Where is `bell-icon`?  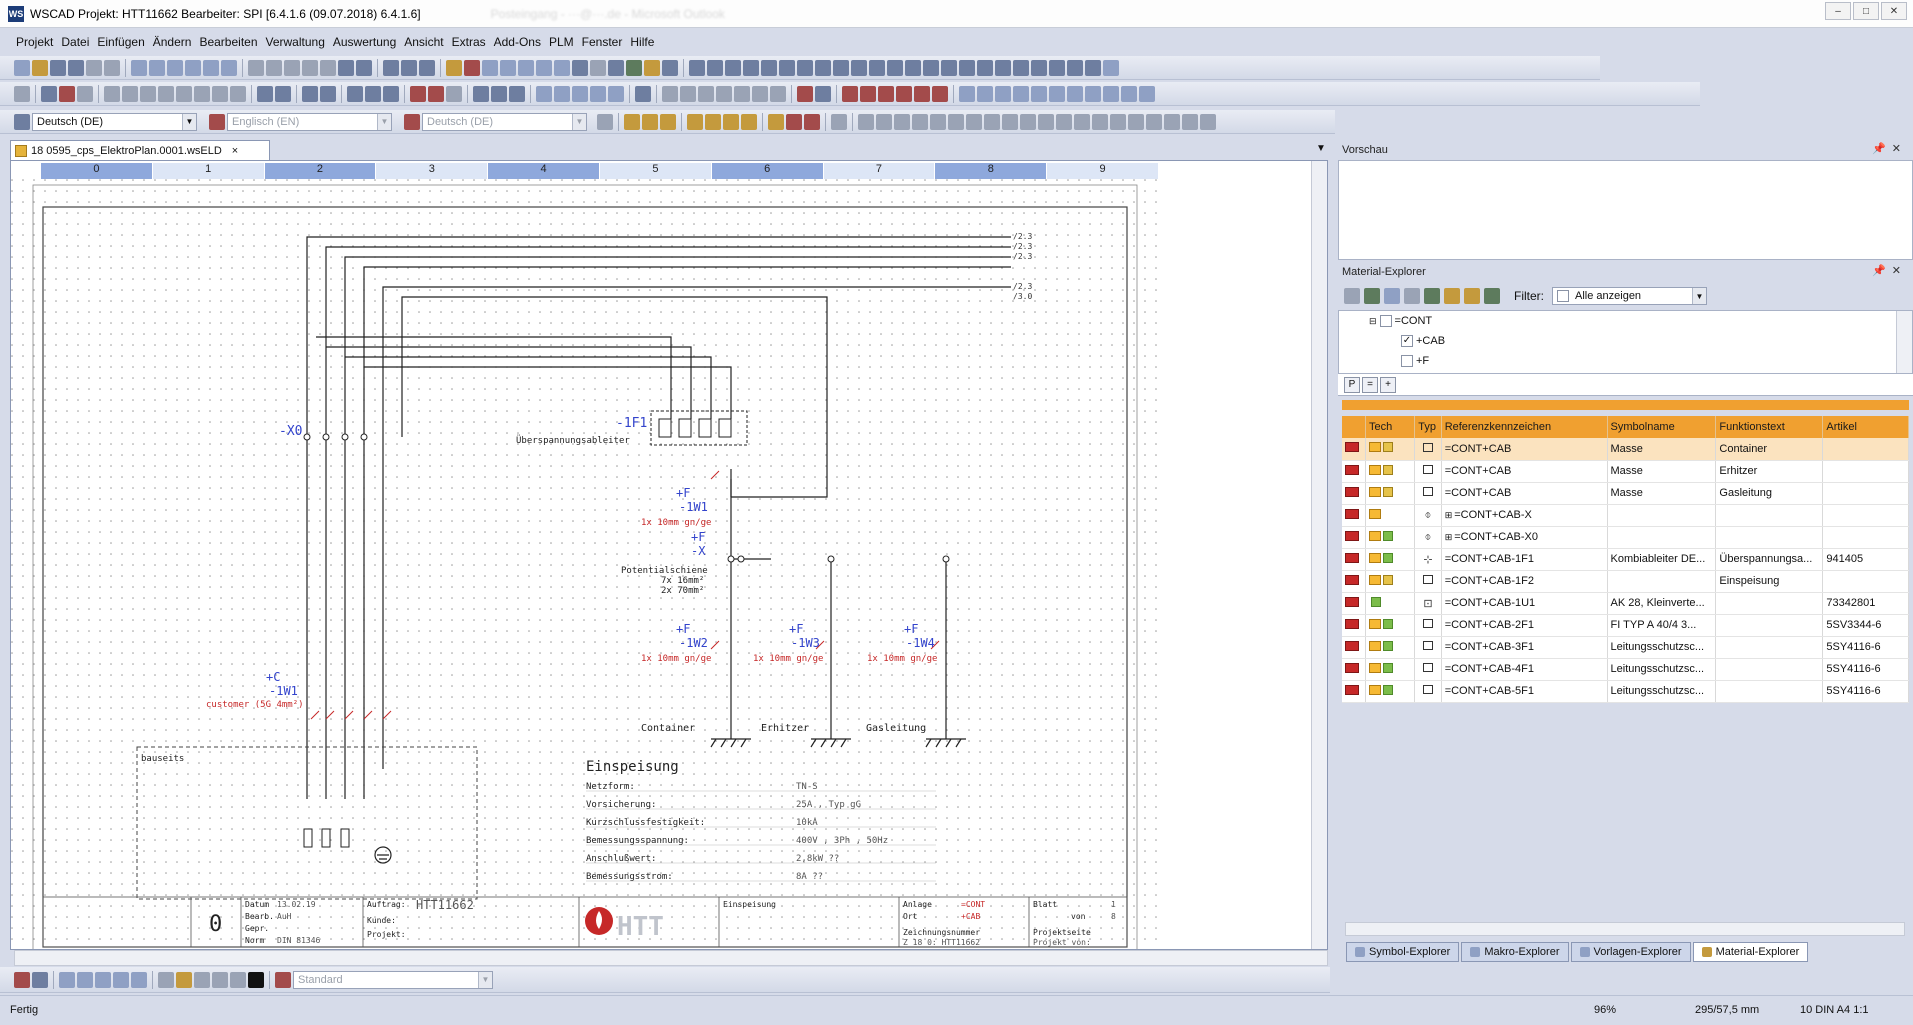
bell-icon is located at coordinates (1021, 67).